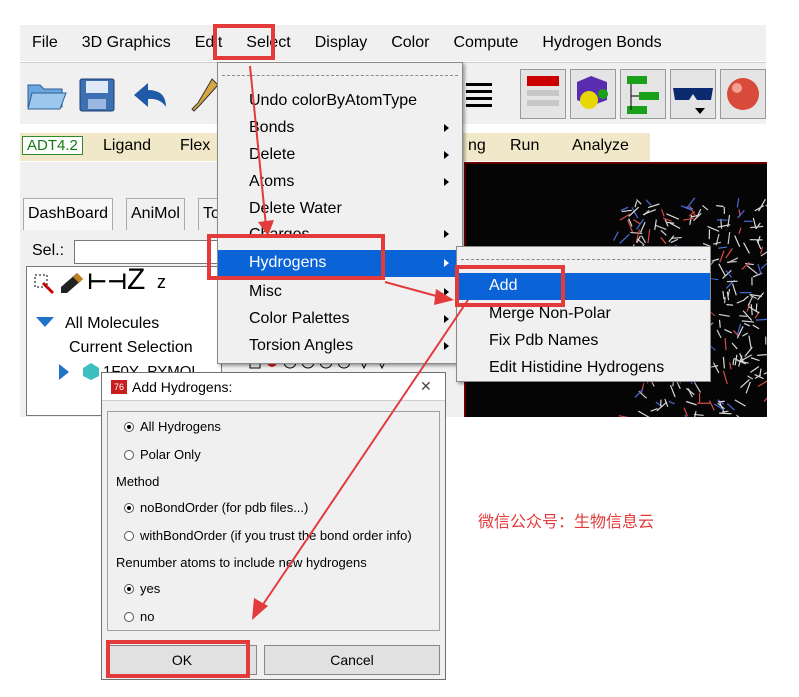 The width and height of the screenshot is (799, 697). Describe the element at coordinates (412, 289) in the screenshot. I see `arrow-hydrogens-to-add` at that location.